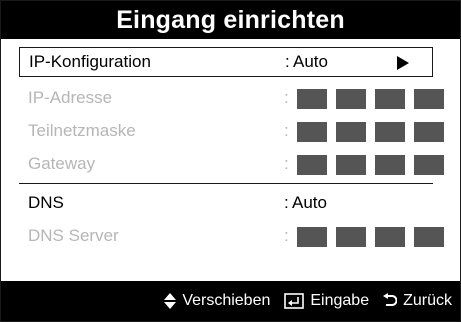 The width and height of the screenshot is (461, 322). I want to click on ip-configuration-row: IP-Konfiguration : Auto, so click(226, 62).